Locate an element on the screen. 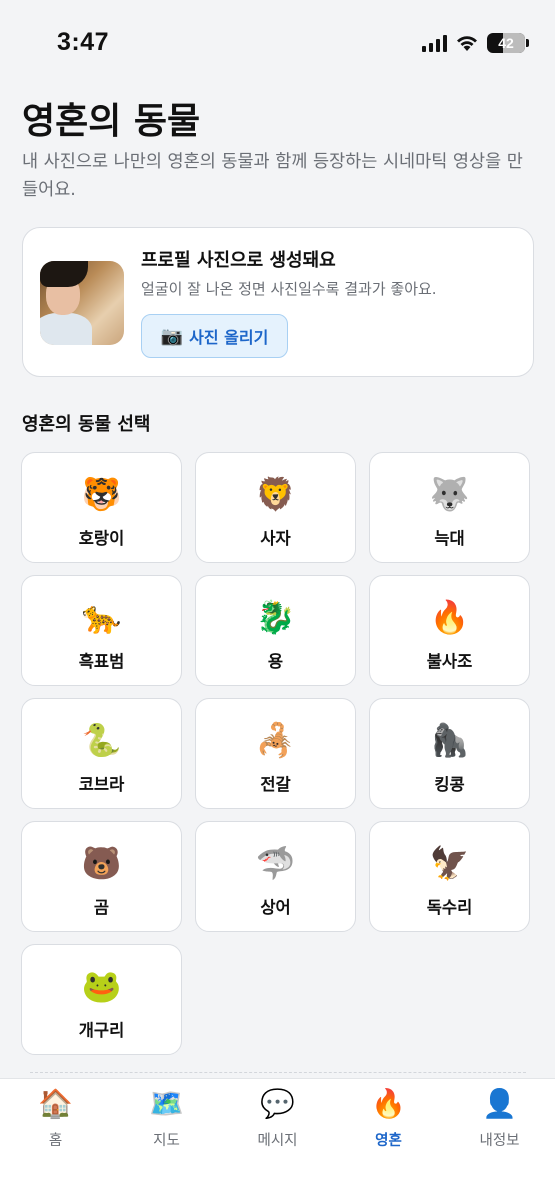 The width and height of the screenshot is (555, 1200). camera-icon: 📷 is located at coordinates (172, 336).